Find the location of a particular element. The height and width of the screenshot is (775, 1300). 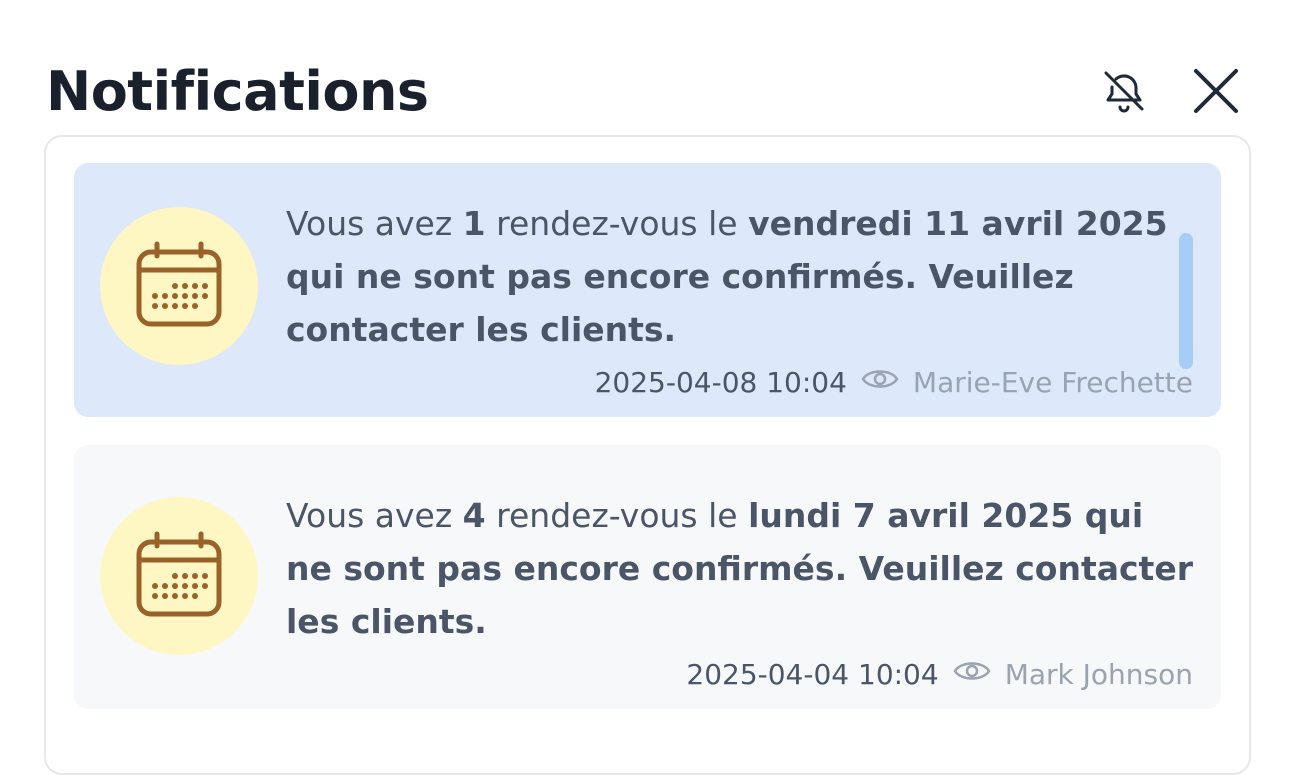

page-title: Notifications is located at coordinates (237, 91).